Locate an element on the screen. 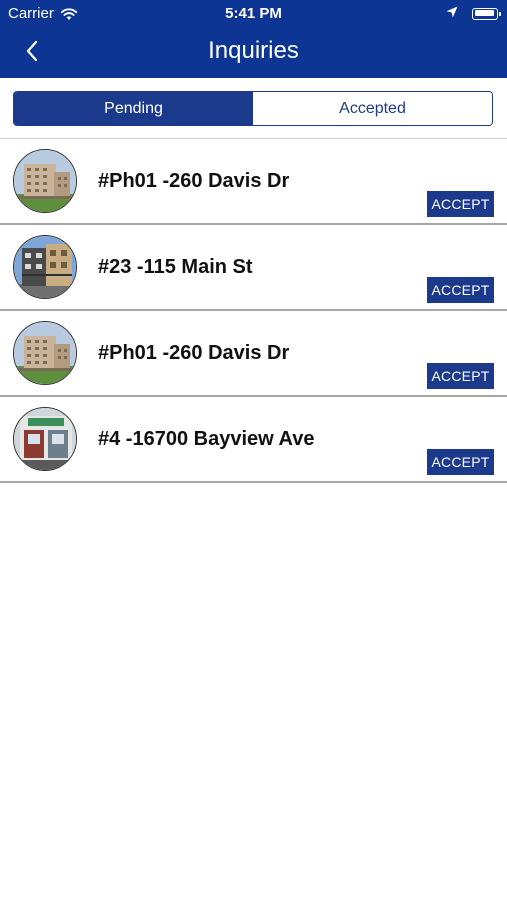 The image size is (507, 900). status-bar: Carrier 5:41 PM is located at coordinates (253, 14).